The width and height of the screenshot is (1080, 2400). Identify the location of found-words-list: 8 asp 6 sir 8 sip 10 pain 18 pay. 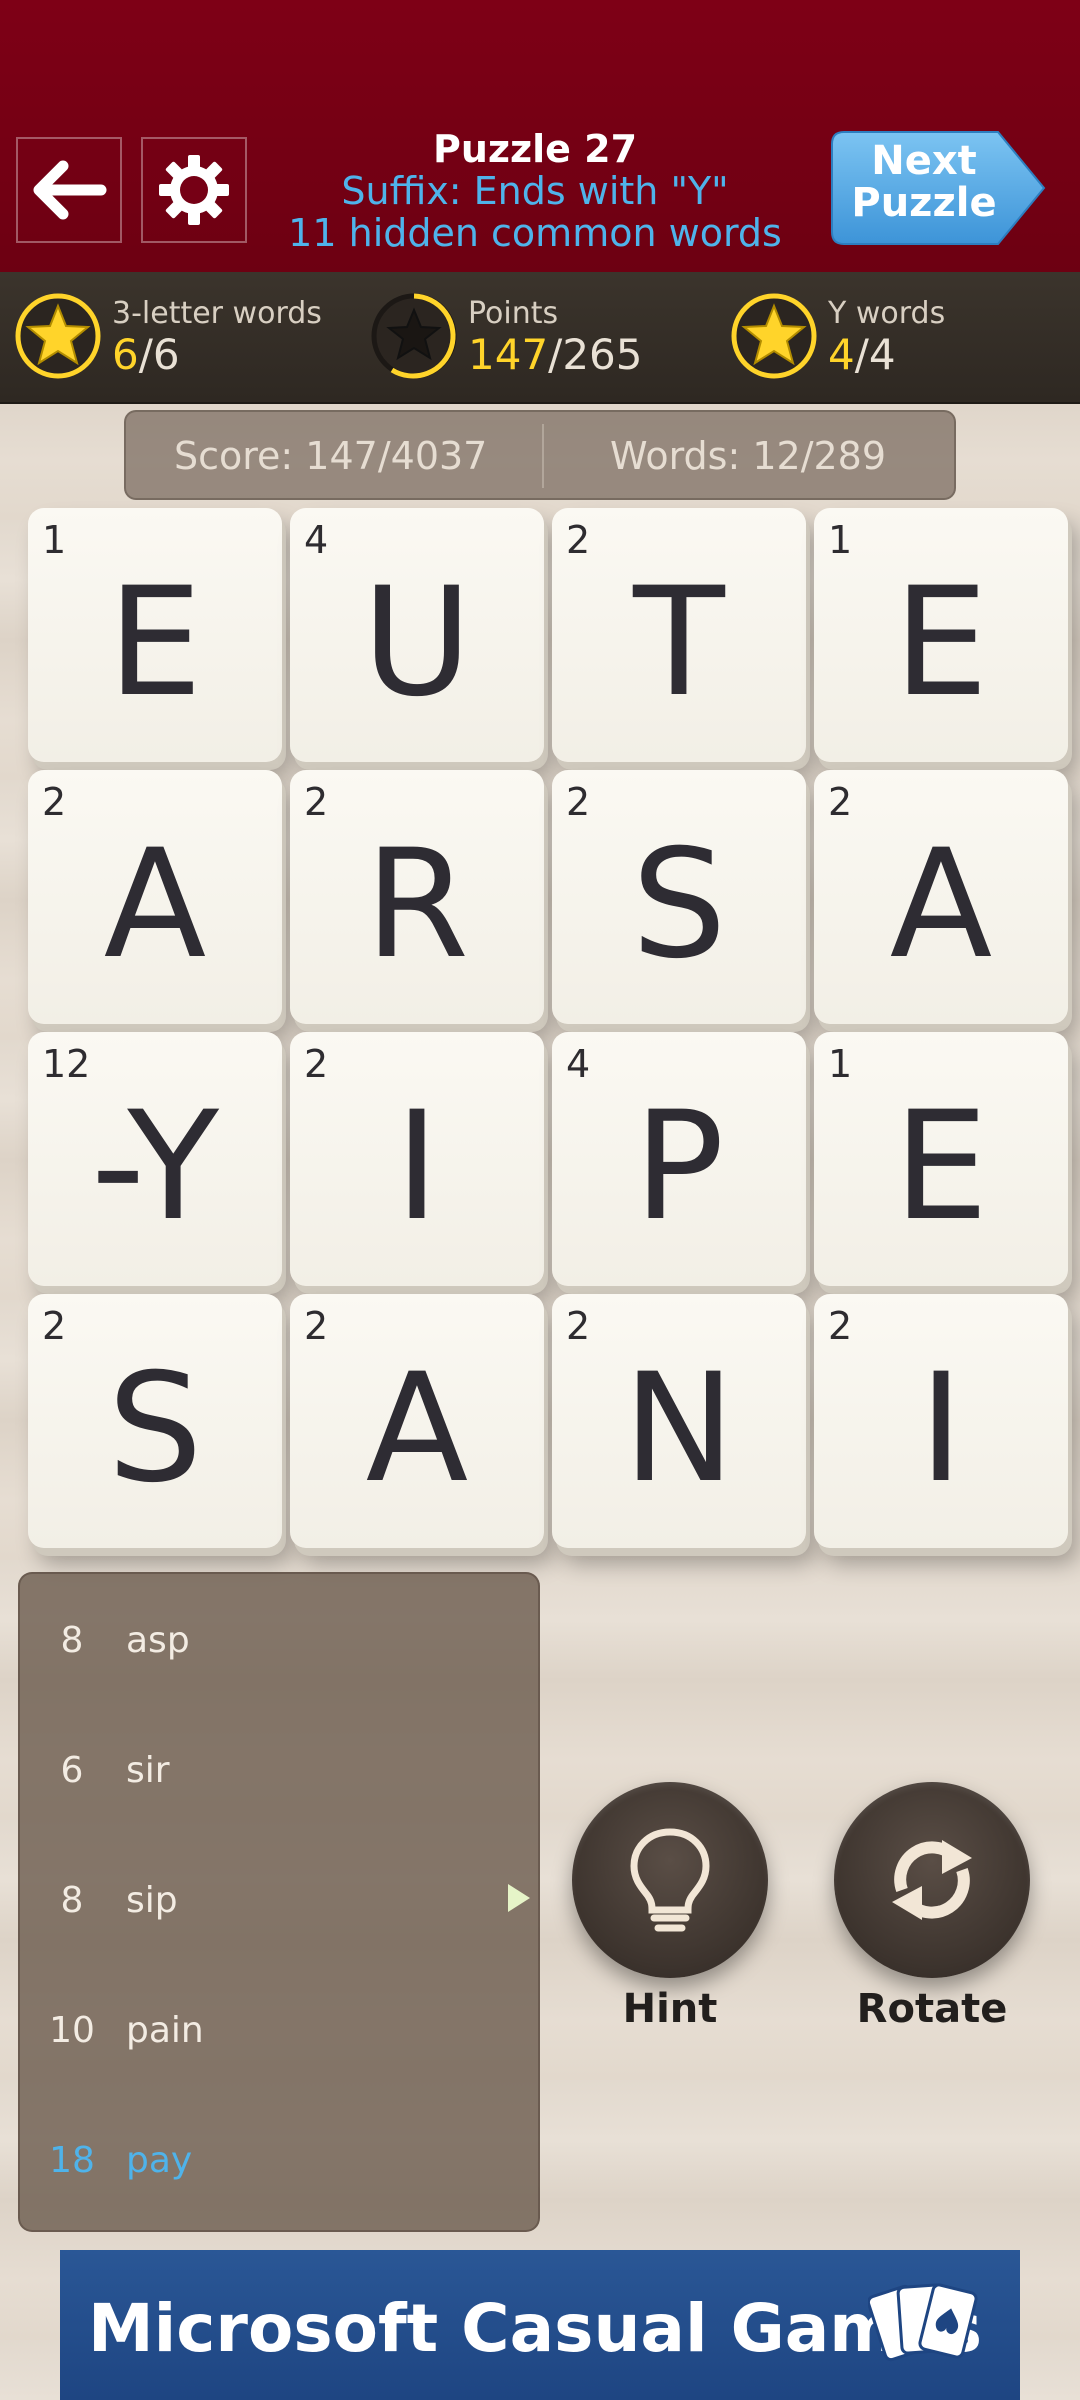
(279, 1902).